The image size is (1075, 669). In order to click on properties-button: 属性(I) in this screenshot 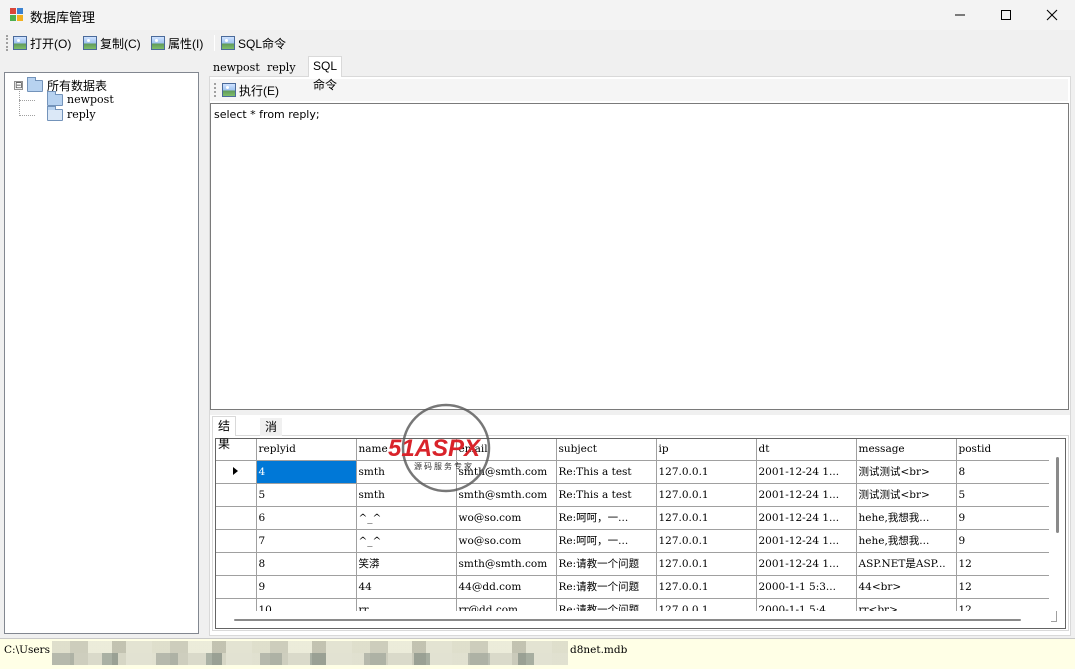, I will do `click(177, 43)`.